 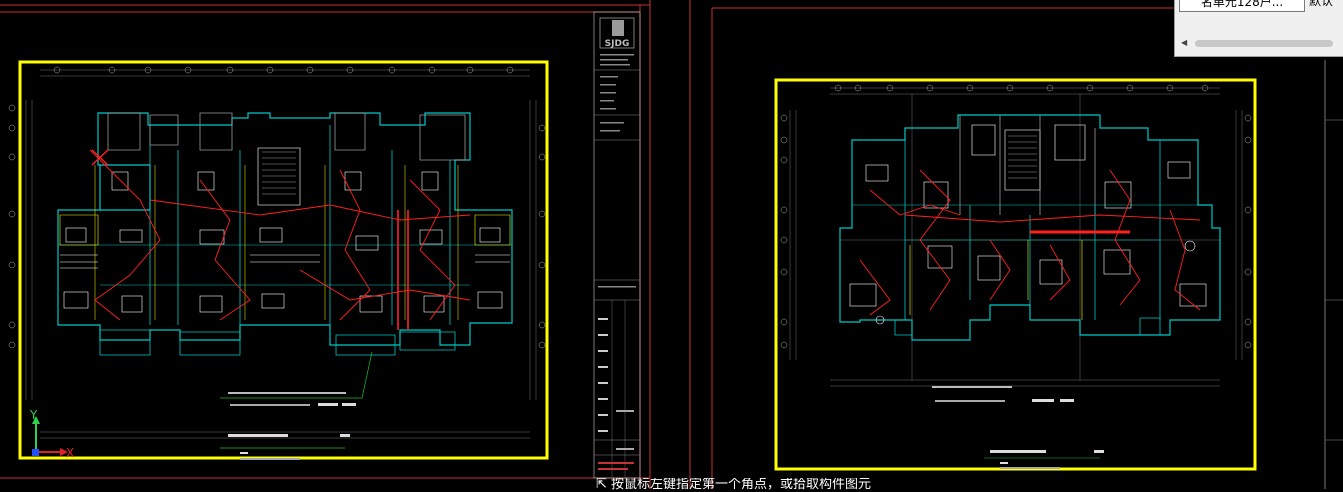 What do you see at coordinates (617, 44) in the screenshot?
I see `titleblock-logo-text: SJDG` at bounding box center [617, 44].